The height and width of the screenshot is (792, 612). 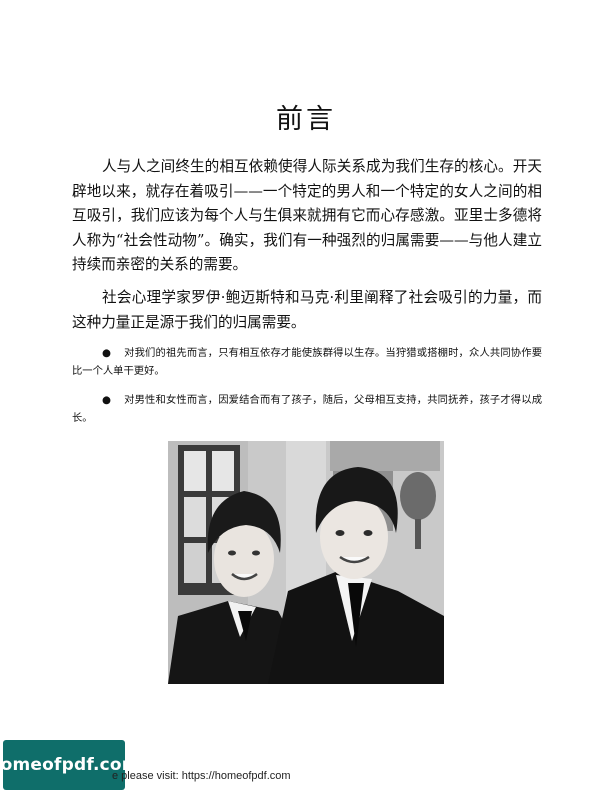 I want to click on watermark-footer-link: e please visit: https://homeofpdf.com, so click(x=201, y=776).